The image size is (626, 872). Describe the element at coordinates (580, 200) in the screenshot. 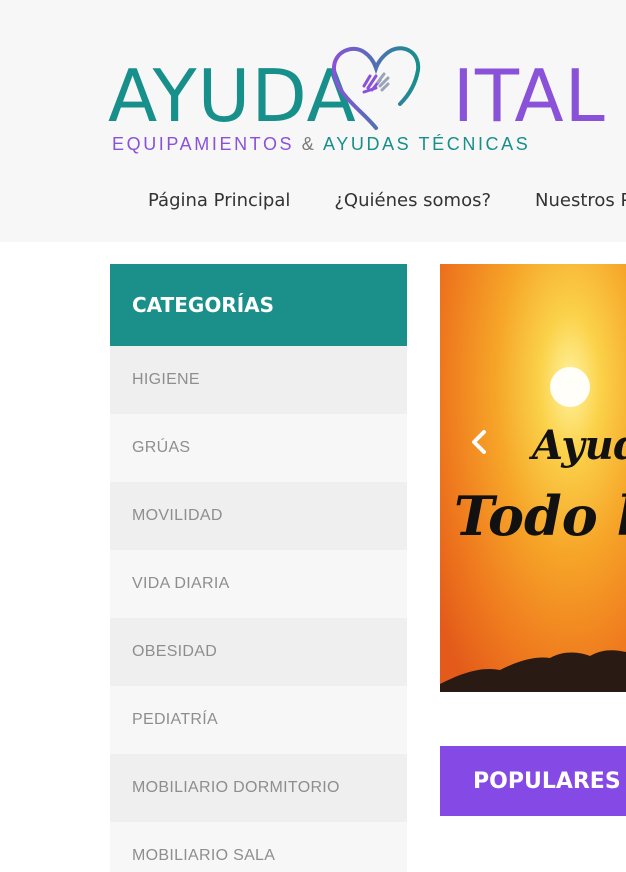

I see `nav-item-products: Nuestros Pro` at that location.